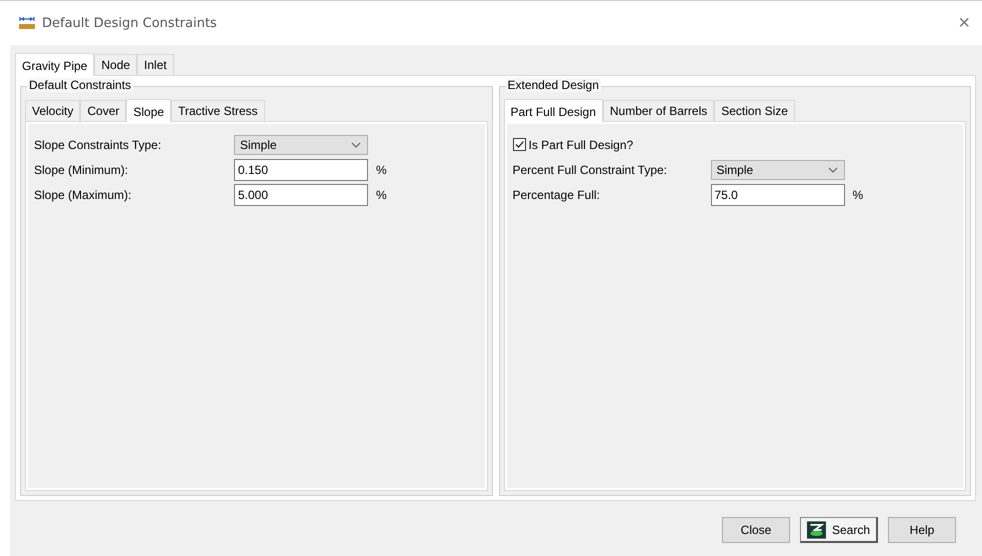  I want to click on field-label: Percent Full Constraint Type:, so click(590, 169).